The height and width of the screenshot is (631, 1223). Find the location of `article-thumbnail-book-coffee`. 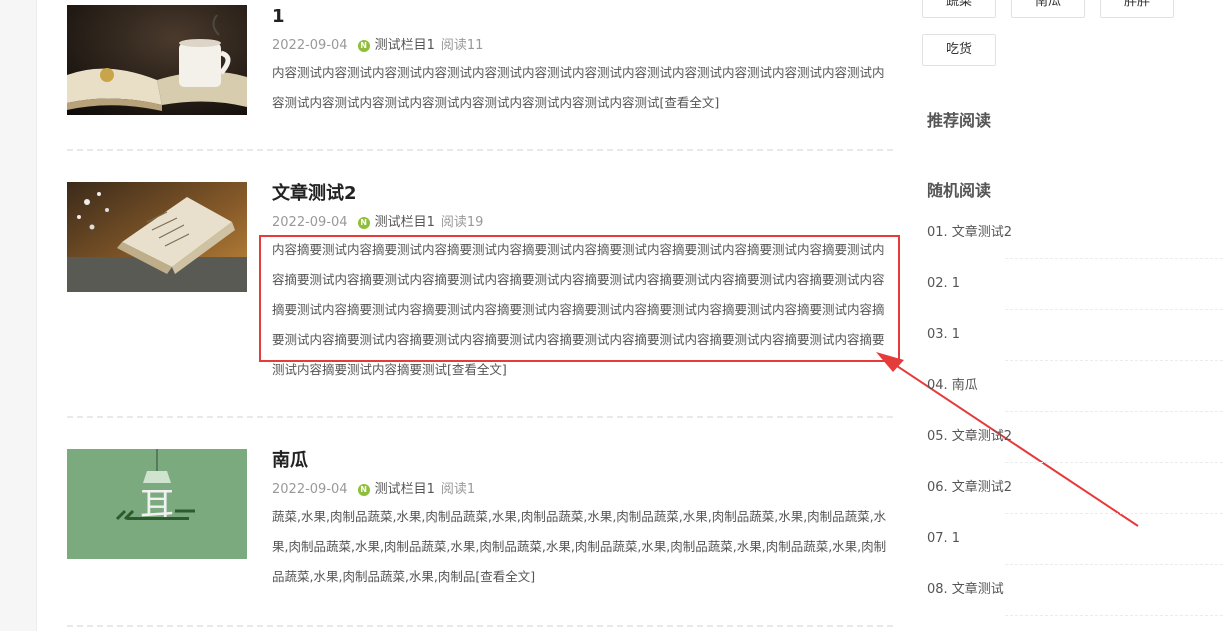

article-thumbnail-book-coffee is located at coordinates (157, 60).